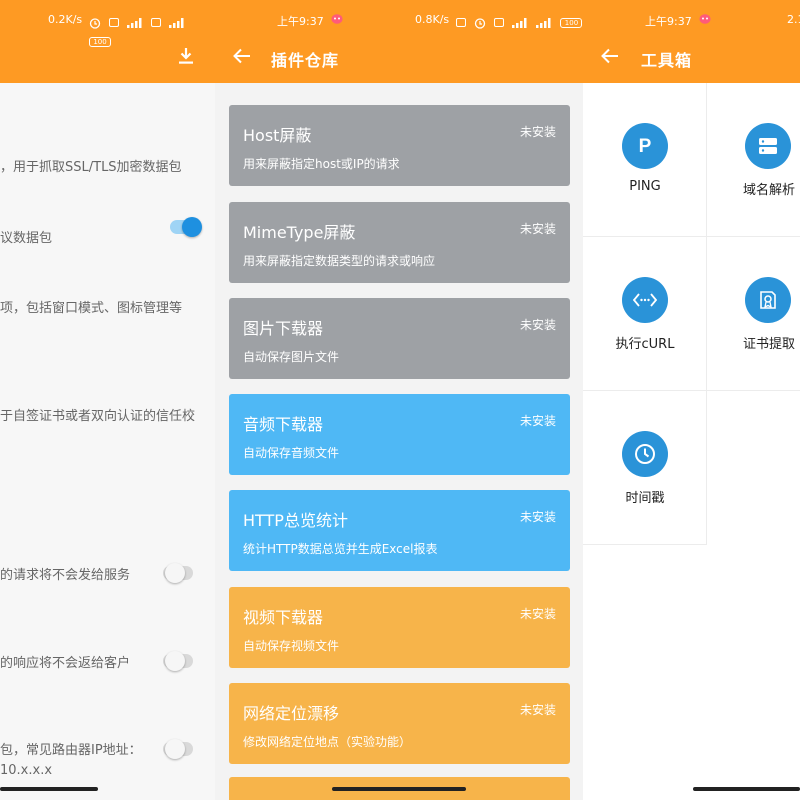  I want to click on plugin-name: 视频下载器, so click(283, 617).